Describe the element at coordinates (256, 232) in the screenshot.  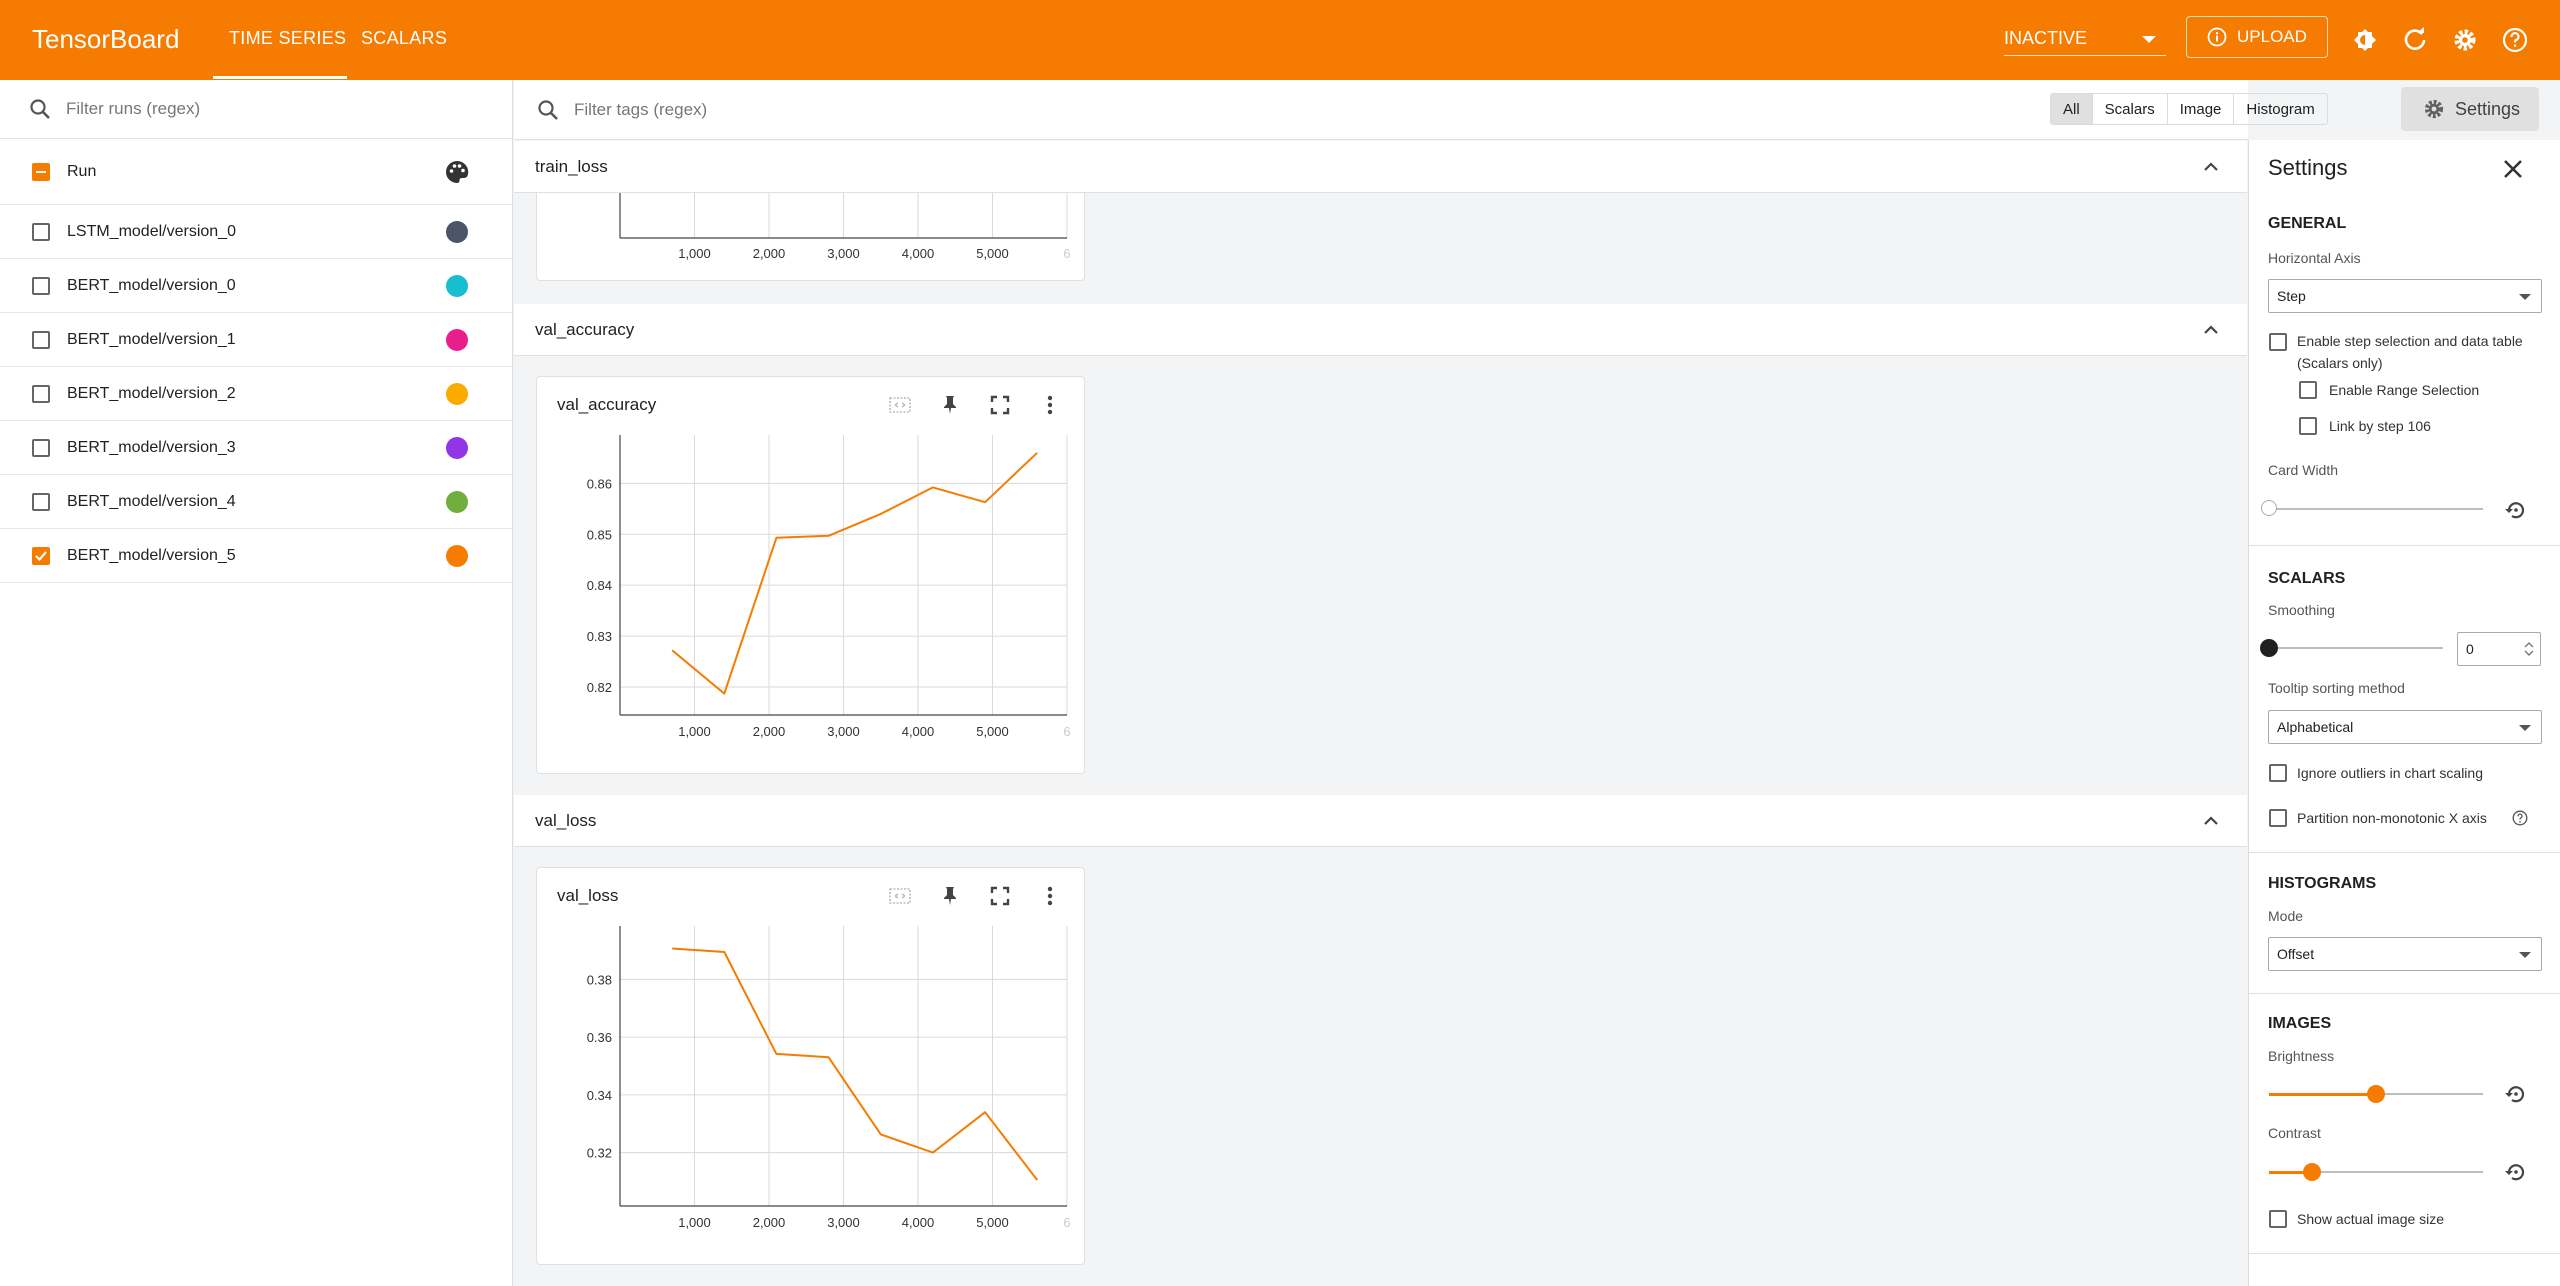
I see `run-row: LSTM_model/version_0` at that location.